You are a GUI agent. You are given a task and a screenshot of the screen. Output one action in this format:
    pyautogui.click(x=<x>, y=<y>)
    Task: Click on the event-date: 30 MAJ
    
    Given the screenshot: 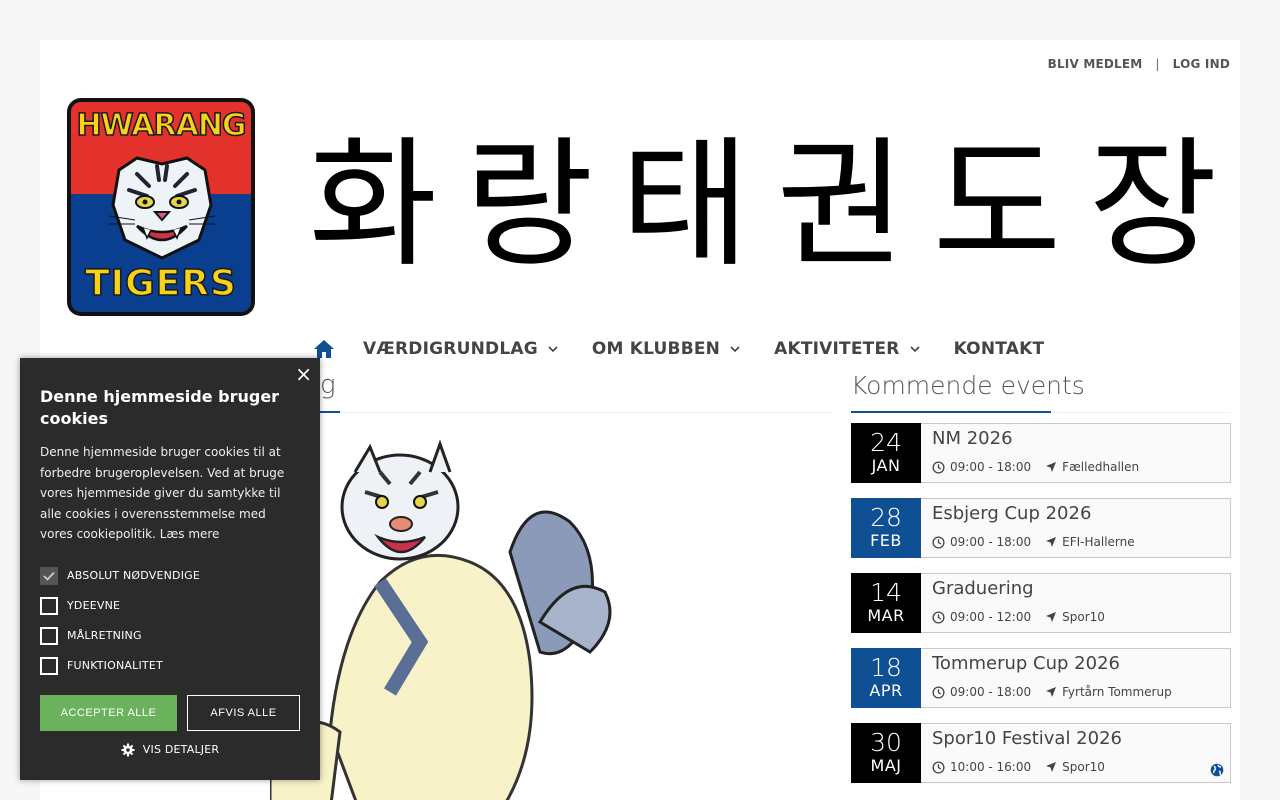 What is the action you would take?
    pyautogui.click(x=886, y=753)
    